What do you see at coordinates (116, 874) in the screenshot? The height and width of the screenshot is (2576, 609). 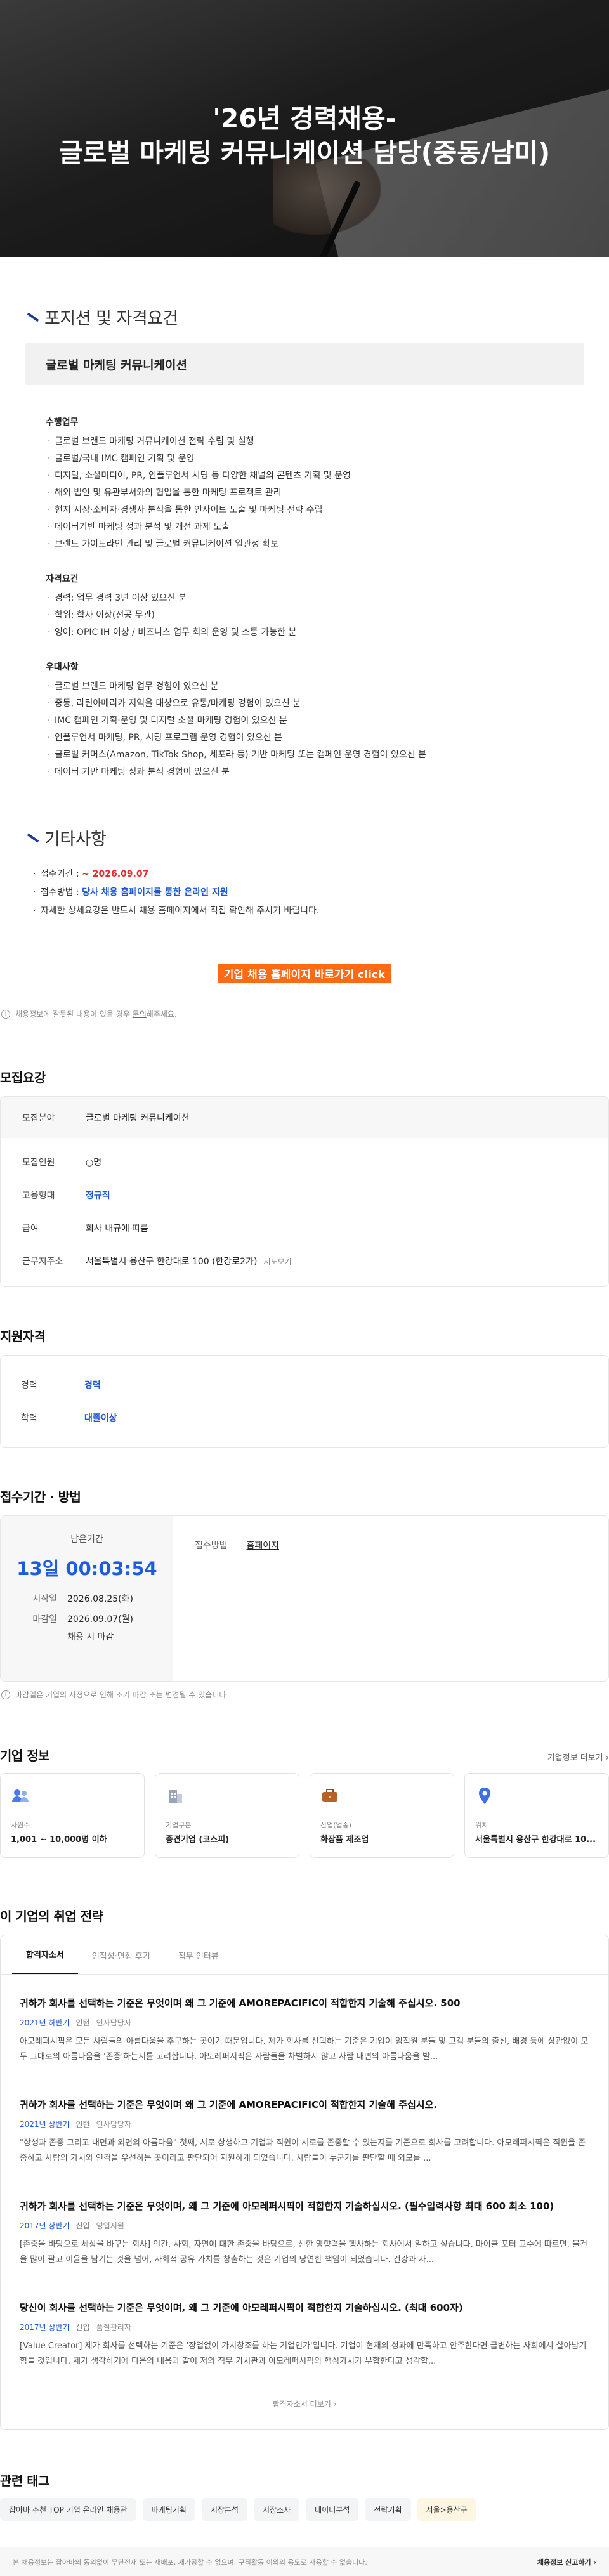 I see `deadline-value: ~ 2026.09.07` at bounding box center [116, 874].